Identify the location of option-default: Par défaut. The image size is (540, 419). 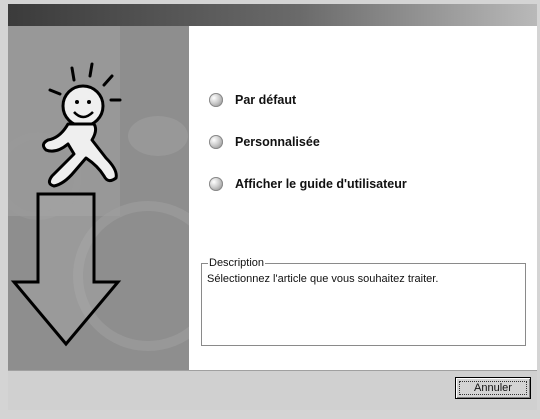
(252, 100).